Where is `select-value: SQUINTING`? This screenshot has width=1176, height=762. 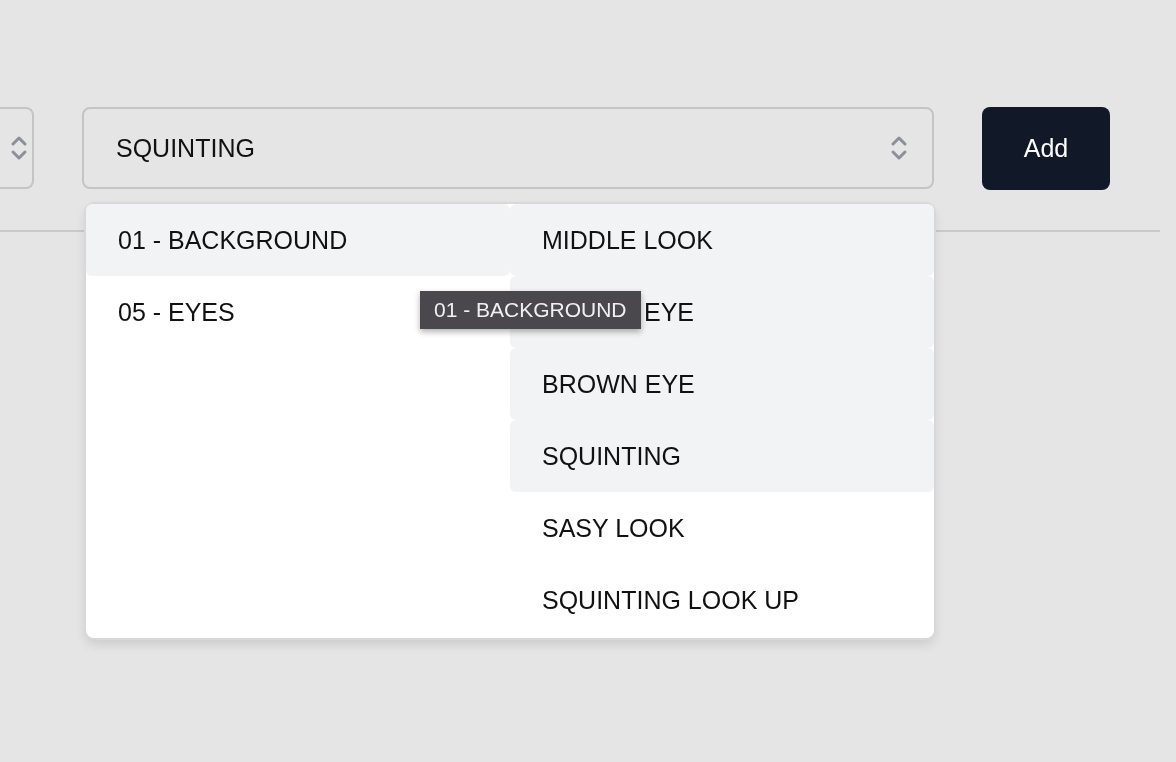
select-value: SQUINTING is located at coordinates (185, 148).